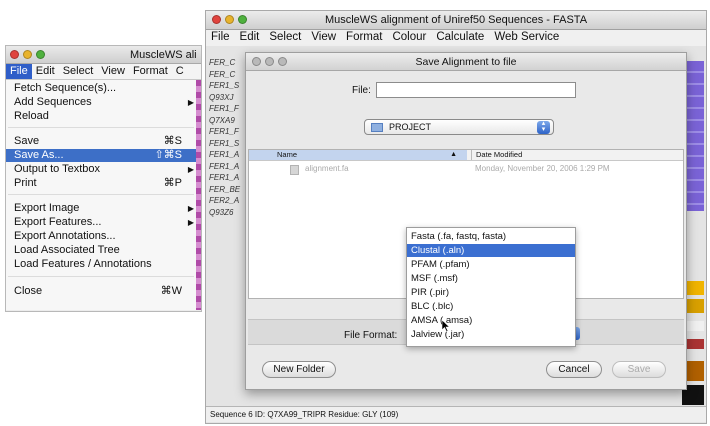 This screenshot has height=426, width=710. Describe the element at coordinates (409, 38) in the screenshot. I see `menu-colour: Colour` at that location.